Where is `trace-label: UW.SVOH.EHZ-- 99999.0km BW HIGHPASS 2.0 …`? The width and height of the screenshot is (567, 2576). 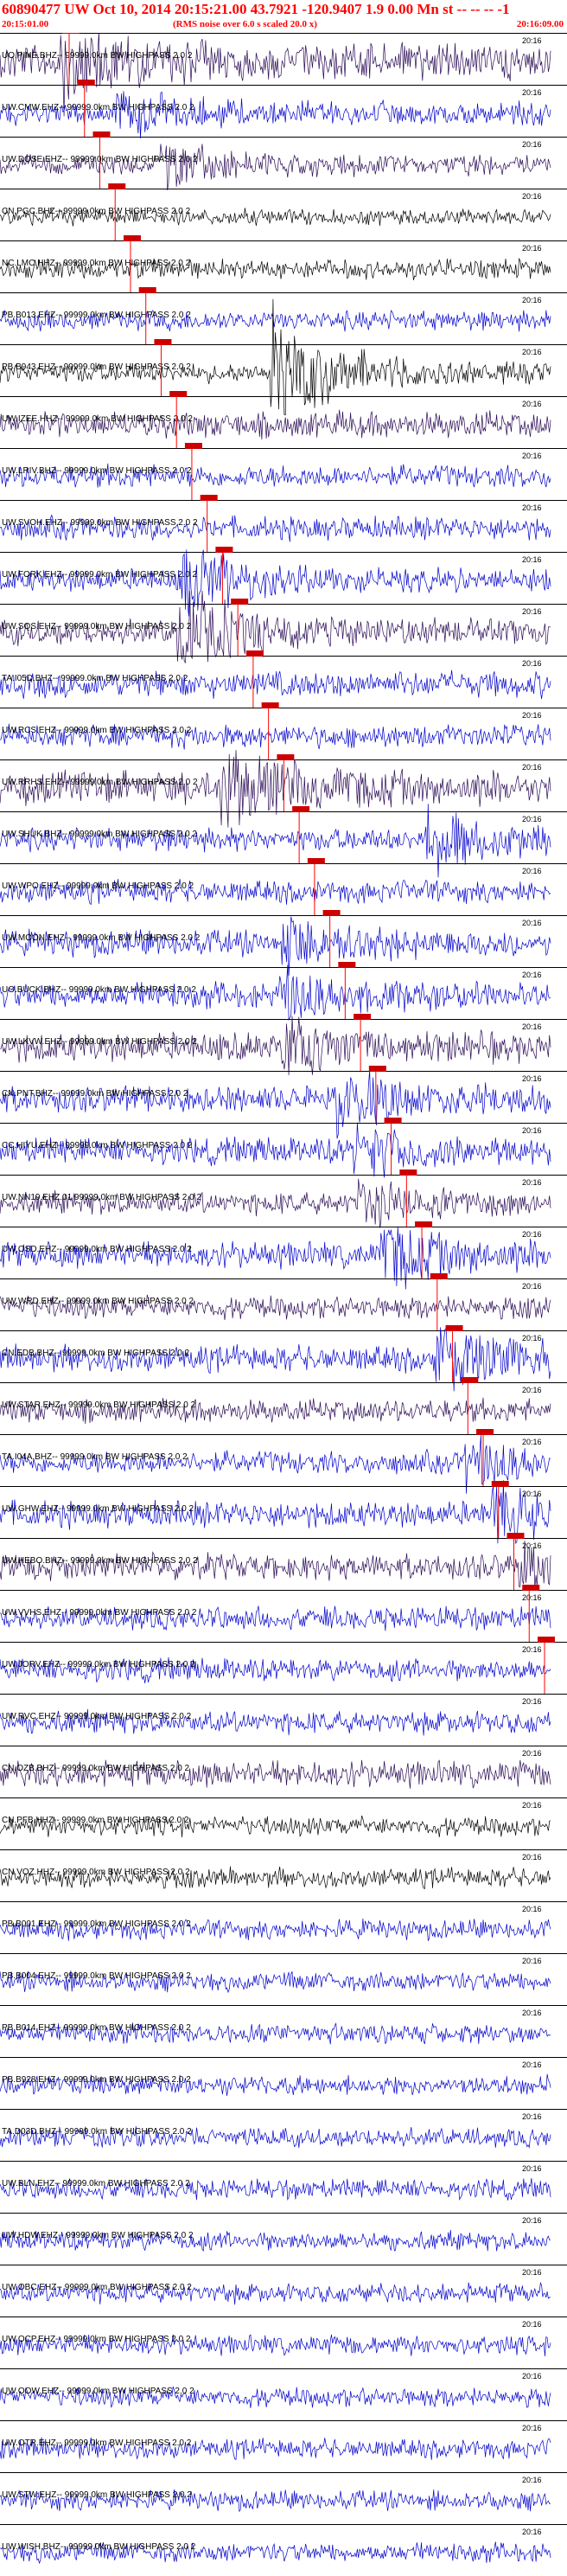
trace-label: UW.SVOH.EHZ-- 99999.0km BW HIGHPASS 2.0 … is located at coordinates (100, 523).